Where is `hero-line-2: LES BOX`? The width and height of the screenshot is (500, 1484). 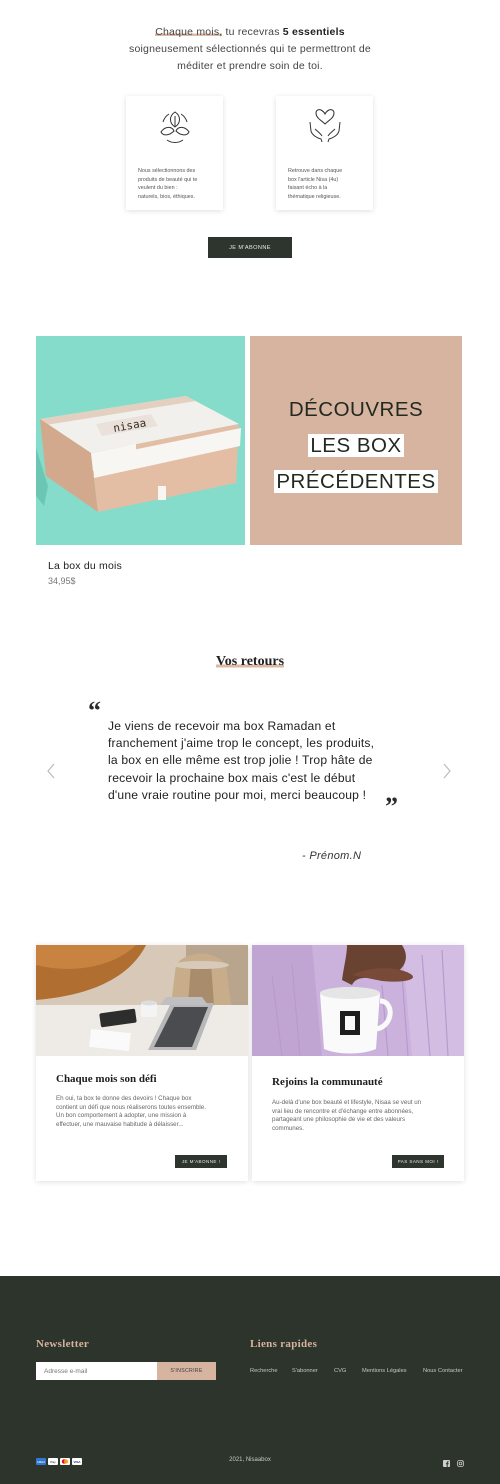
hero-line-2: LES BOX is located at coordinates (356, 445).